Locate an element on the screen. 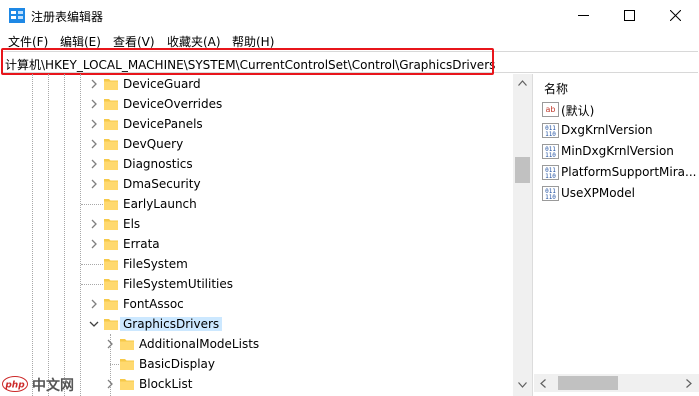  tree-item-label: Els is located at coordinates (132, 224).